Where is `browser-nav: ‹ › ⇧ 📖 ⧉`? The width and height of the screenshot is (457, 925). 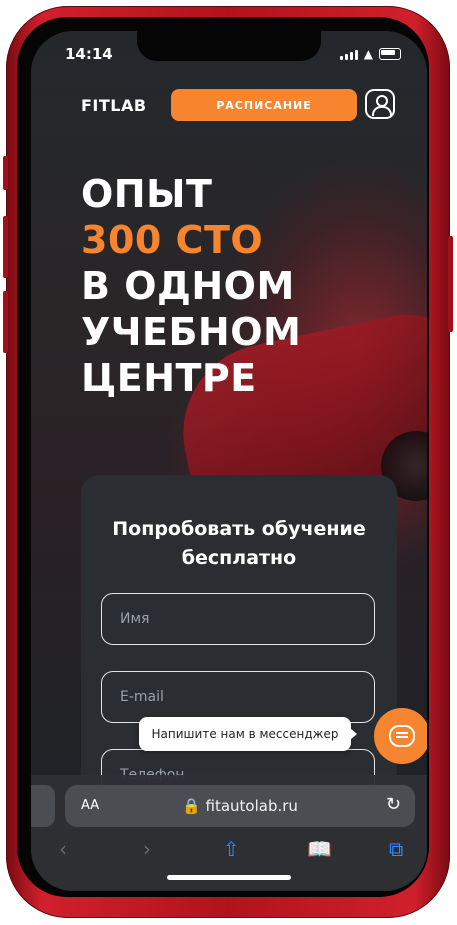 browser-nav: ‹ › ⇧ 📖 ⧉ is located at coordinates (229, 852).